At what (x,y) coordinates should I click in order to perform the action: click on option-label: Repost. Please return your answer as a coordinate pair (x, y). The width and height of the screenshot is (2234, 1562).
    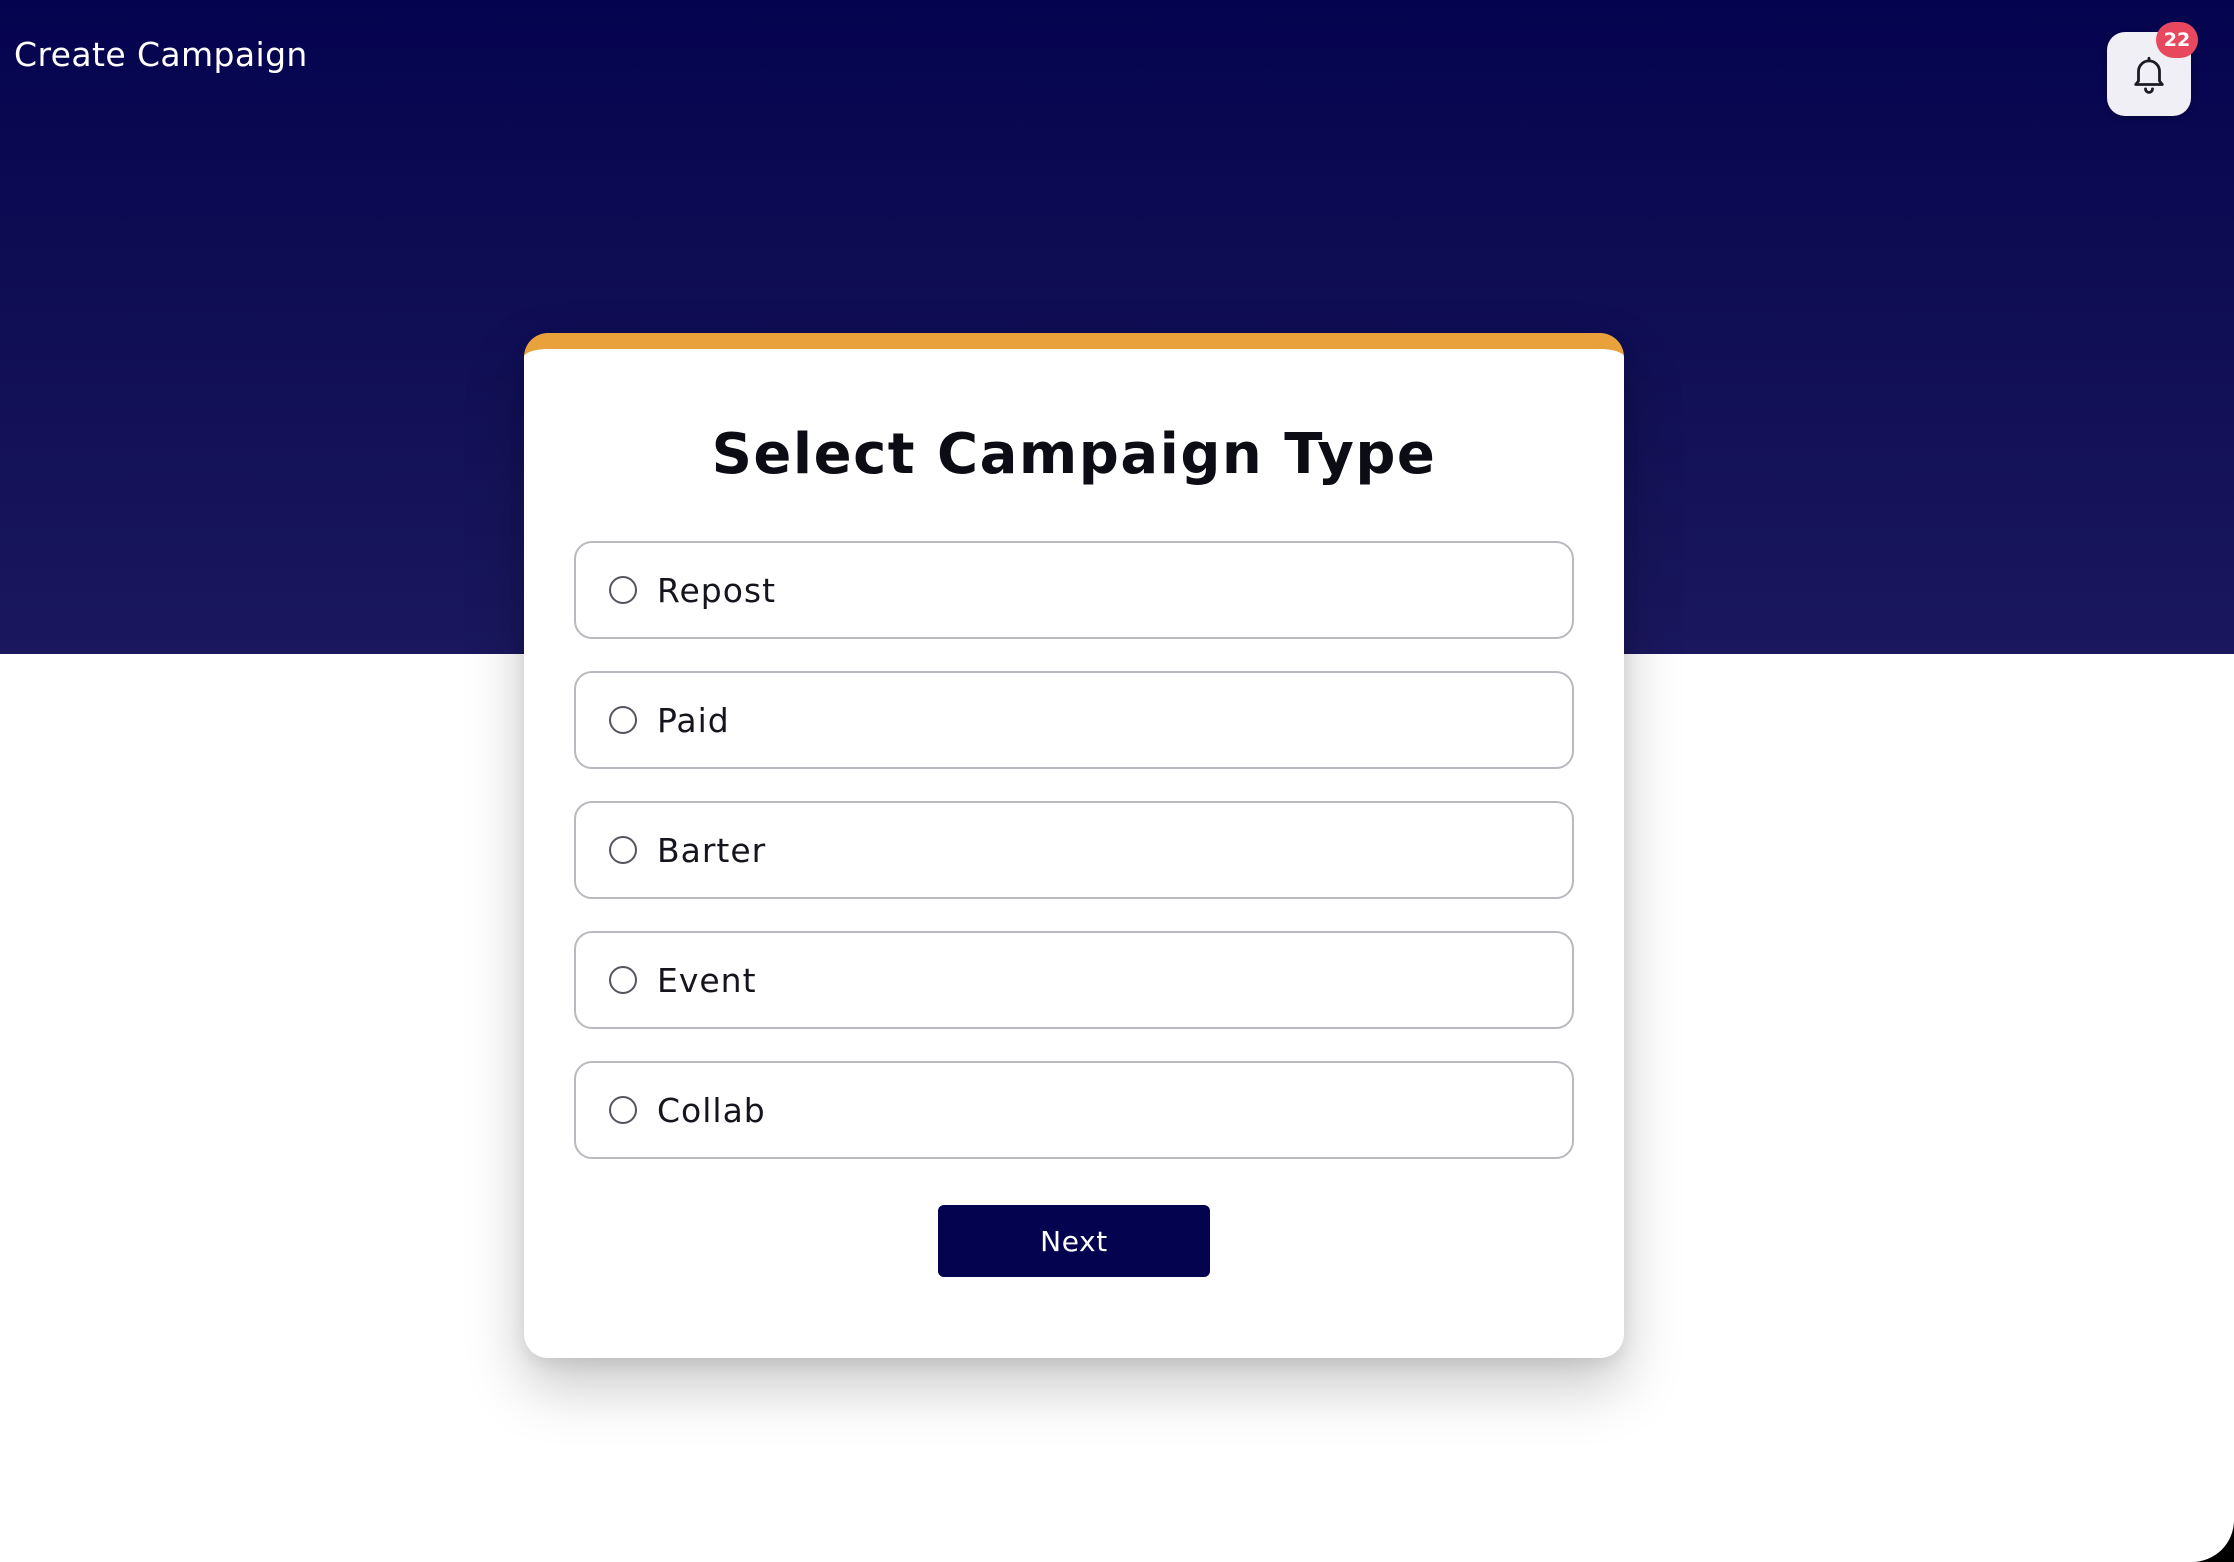
    Looking at the image, I should click on (717, 590).